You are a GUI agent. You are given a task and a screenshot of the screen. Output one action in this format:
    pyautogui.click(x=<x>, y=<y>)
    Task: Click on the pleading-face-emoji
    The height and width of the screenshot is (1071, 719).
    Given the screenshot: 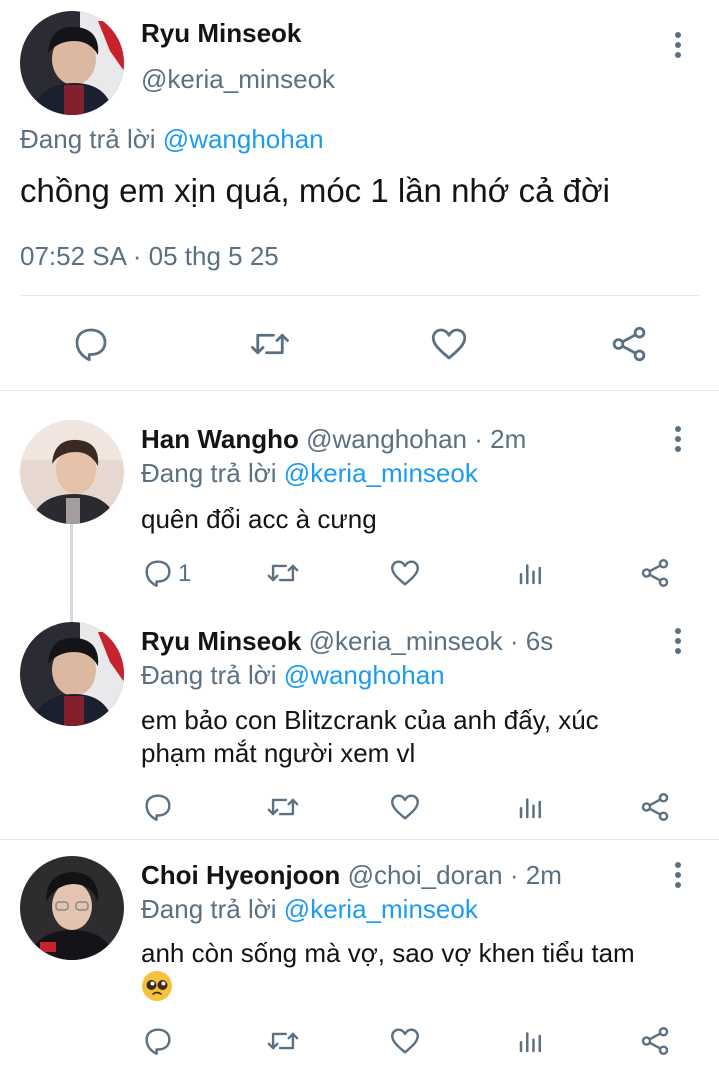 What is the action you would take?
    pyautogui.click(x=157, y=986)
    